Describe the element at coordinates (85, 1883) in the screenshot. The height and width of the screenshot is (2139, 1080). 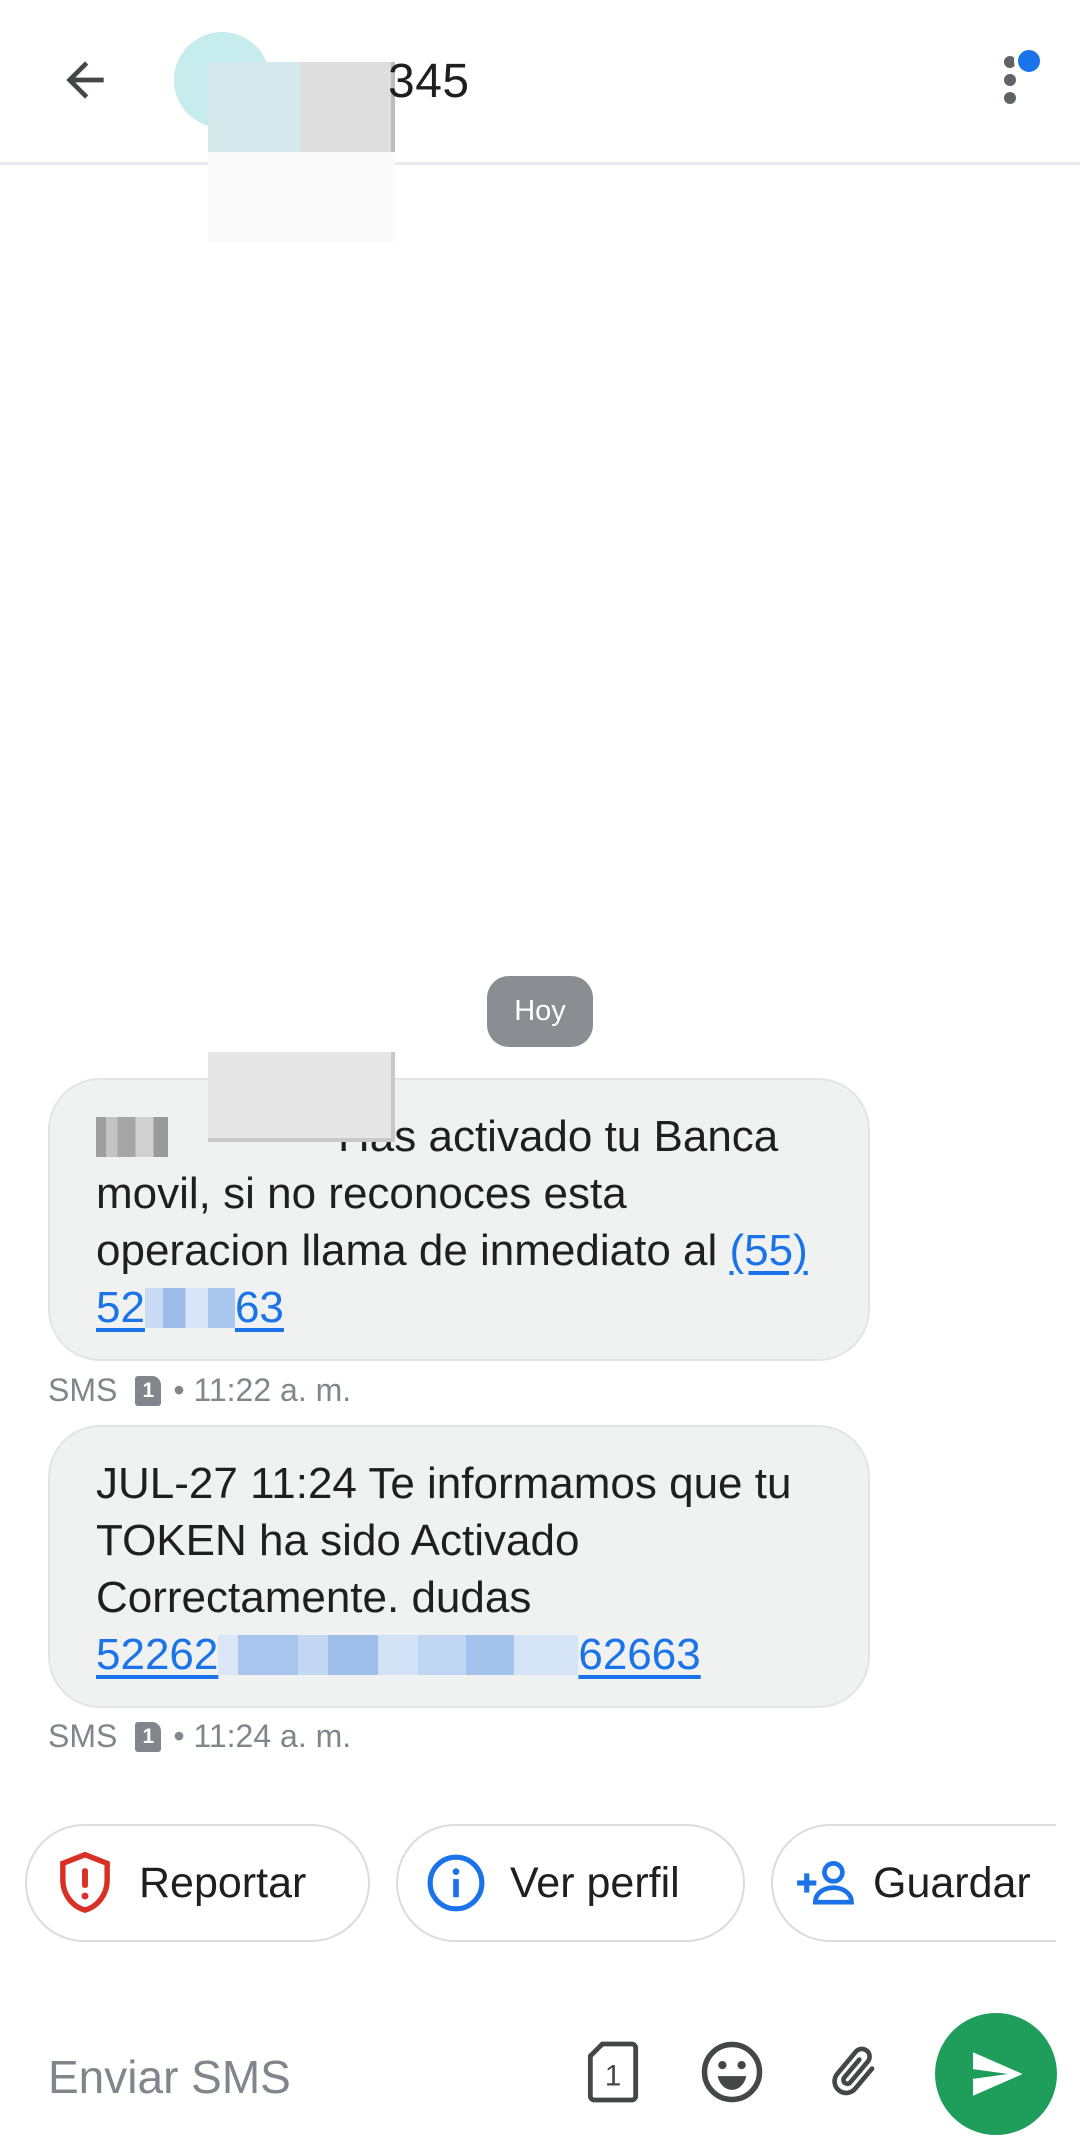
I see `shield-alert-icon` at that location.